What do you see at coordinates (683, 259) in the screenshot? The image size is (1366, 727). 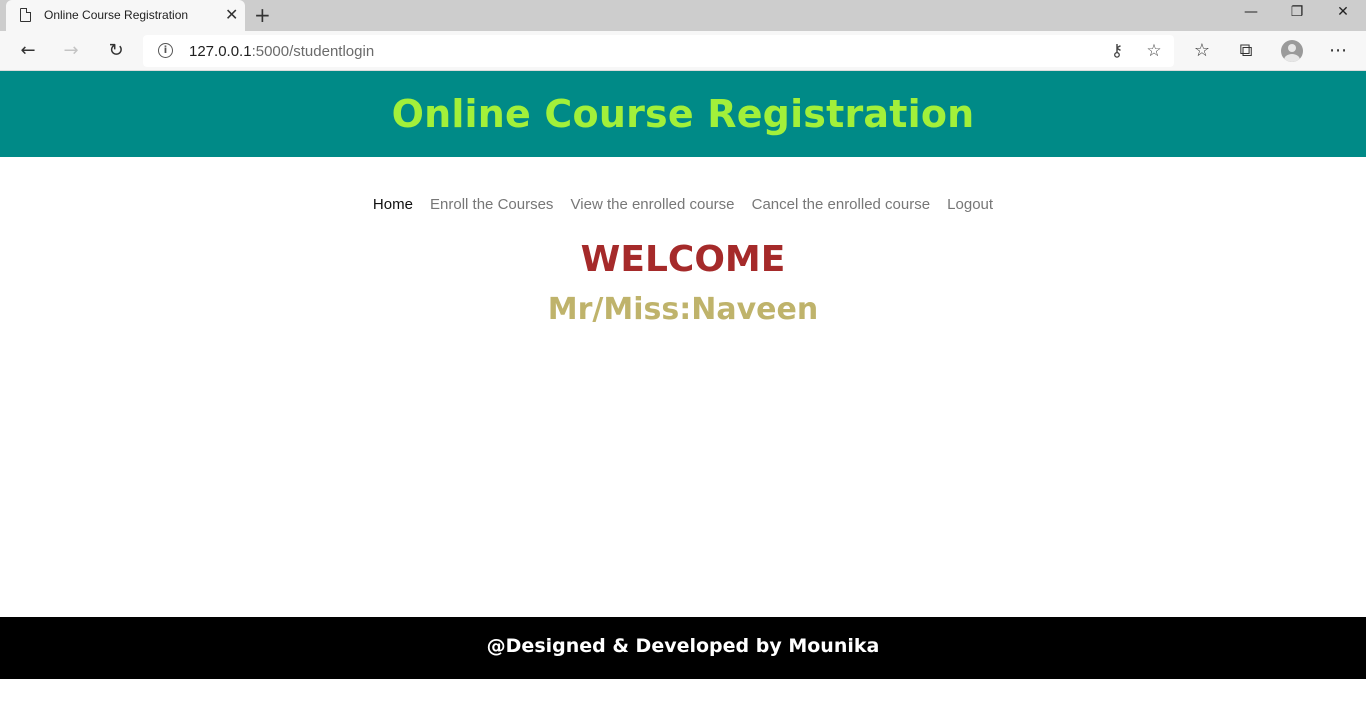 I see `welcome-heading: WELCOME` at bounding box center [683, 259].